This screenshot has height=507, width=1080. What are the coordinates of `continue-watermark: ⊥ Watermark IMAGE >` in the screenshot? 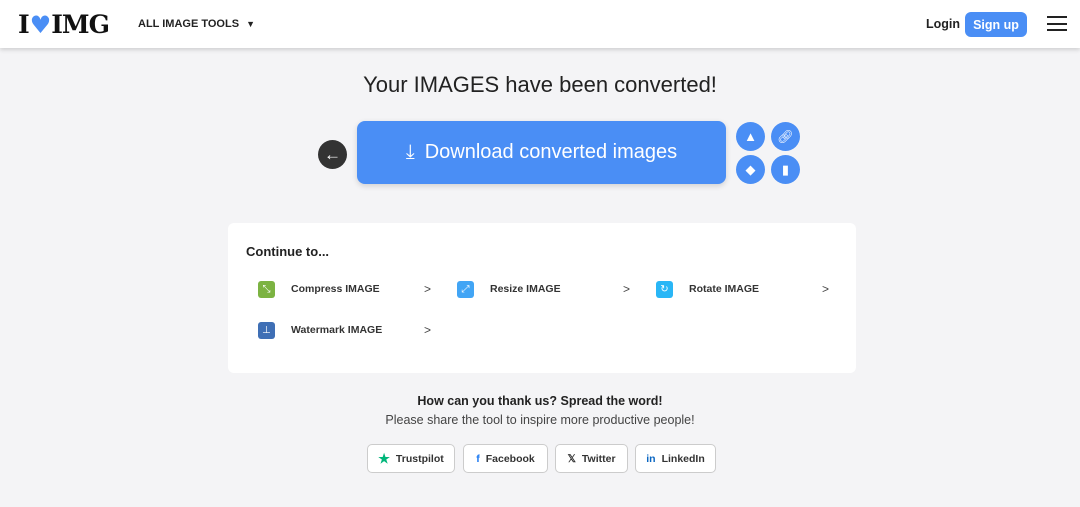 It's located at (338, 330).